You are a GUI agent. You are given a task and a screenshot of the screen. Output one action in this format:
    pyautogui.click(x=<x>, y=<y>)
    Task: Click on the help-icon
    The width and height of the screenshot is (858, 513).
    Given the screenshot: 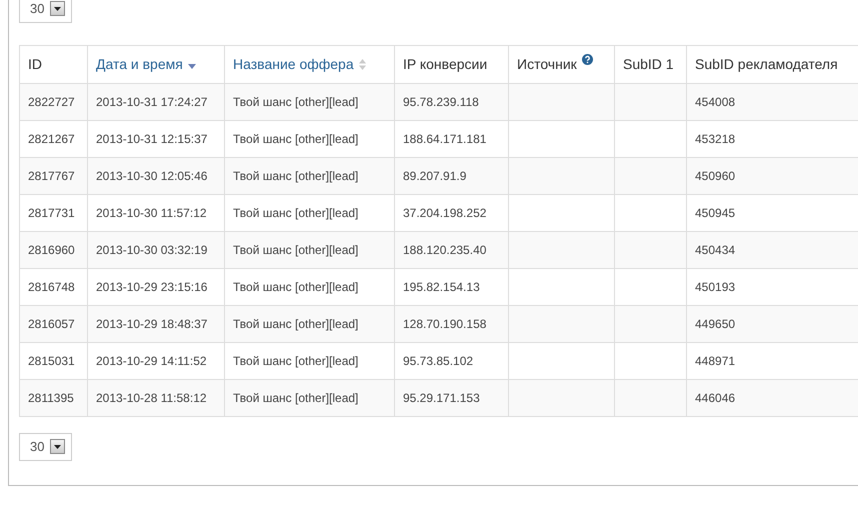 What is the action you would take?
    pyautogui.click(x=587, y=59)
    